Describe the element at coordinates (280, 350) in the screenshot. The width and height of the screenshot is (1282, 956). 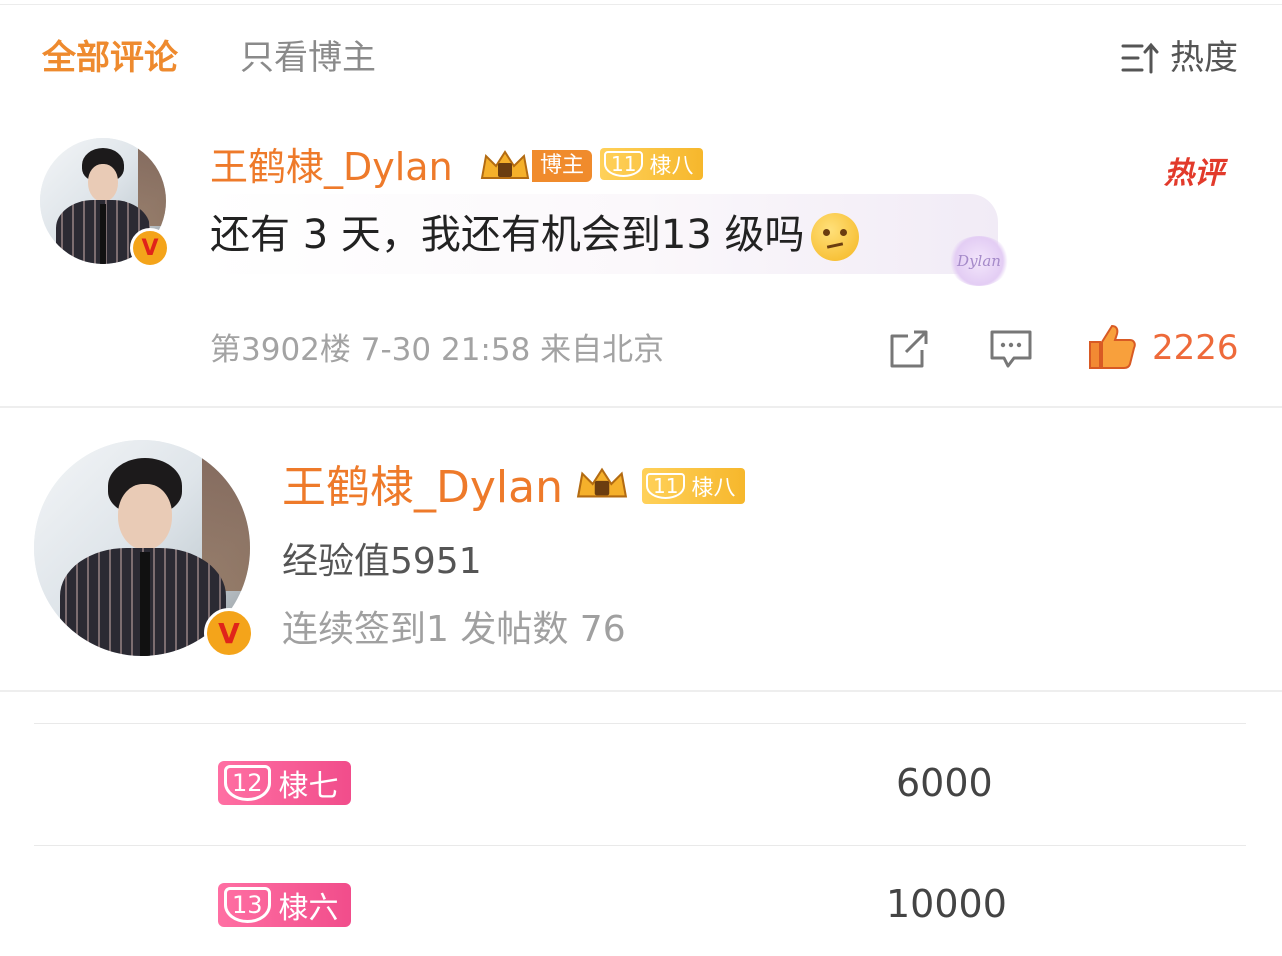
I see `floor-number: 第3902楼` at that location.